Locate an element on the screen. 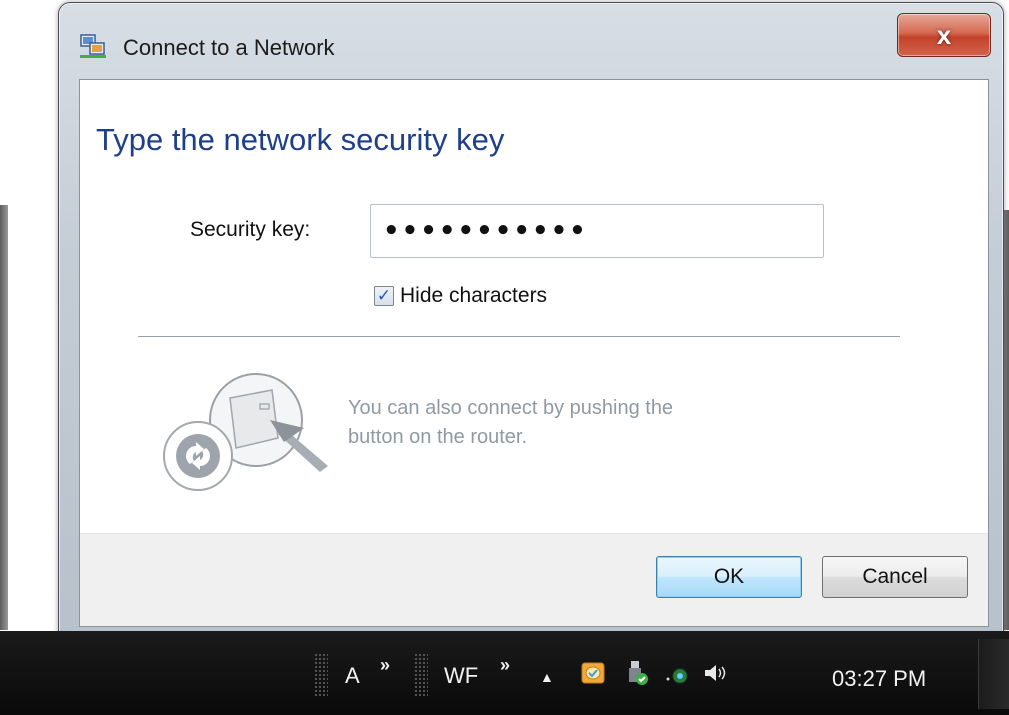  toolbar-a-chevron-icon: » is located at coordinates (385, 665).